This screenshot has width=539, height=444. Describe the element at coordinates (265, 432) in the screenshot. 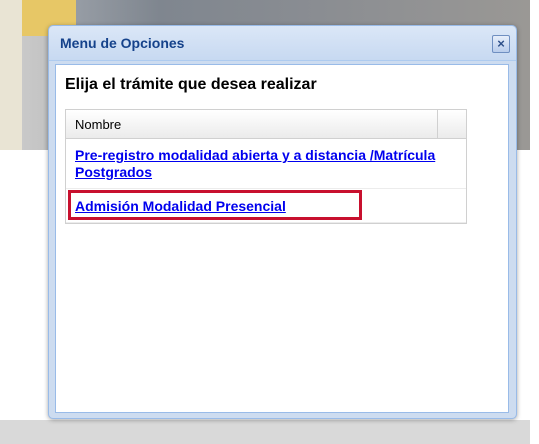

I see `backdrop-bottom` at that location.